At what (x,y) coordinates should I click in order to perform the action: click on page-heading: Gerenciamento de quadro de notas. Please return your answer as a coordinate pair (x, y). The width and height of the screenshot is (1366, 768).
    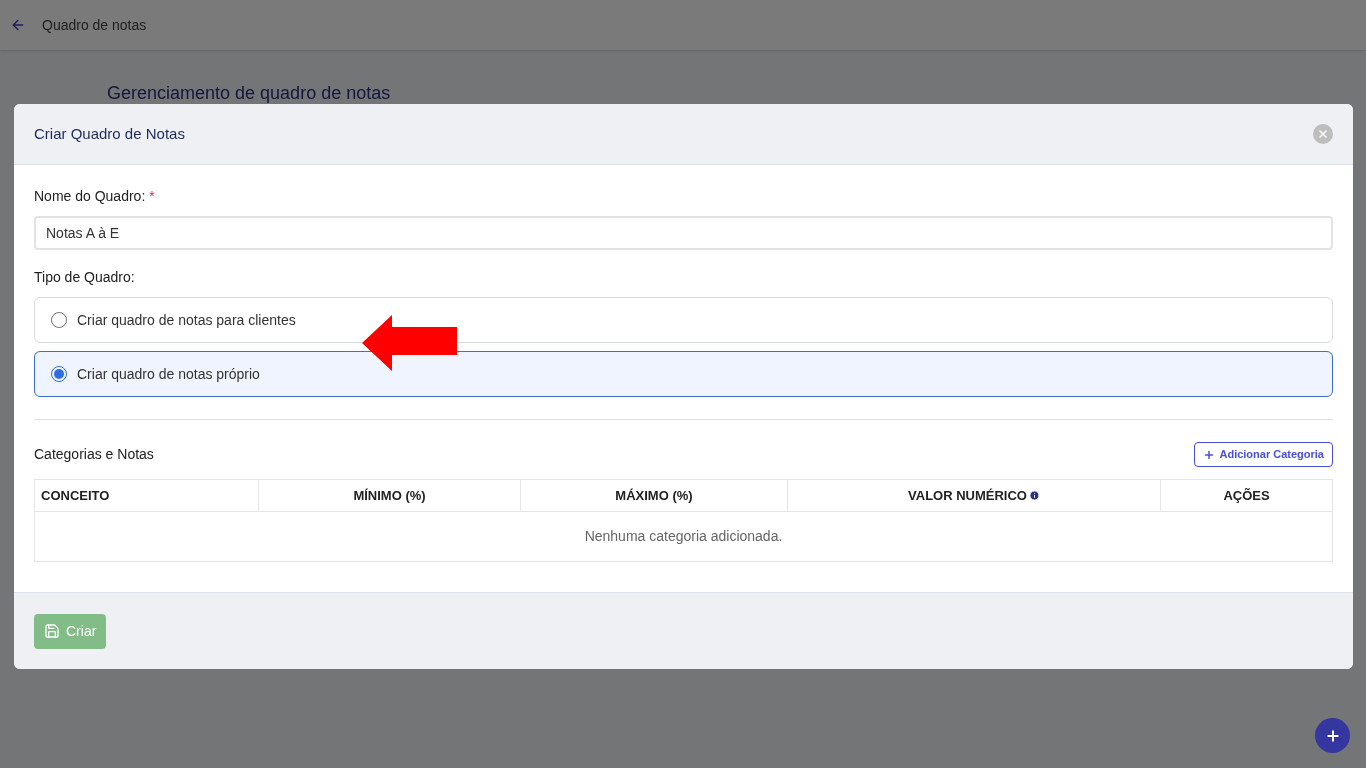
    Looking at the image, I should click on (249, 93).